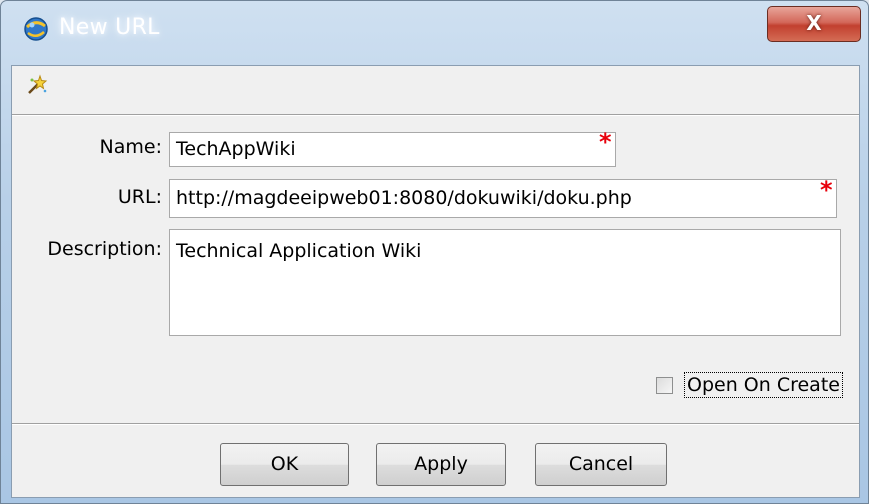  I want to click on url-label: URL:, so click(139, 197).